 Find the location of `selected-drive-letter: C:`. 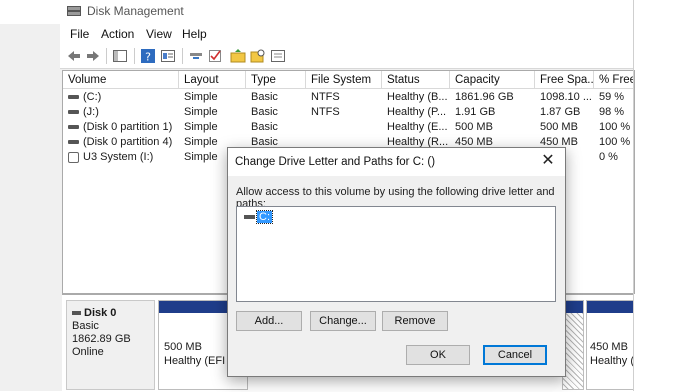

selected-drive-letter: C: is located at coordinates (264, 217).